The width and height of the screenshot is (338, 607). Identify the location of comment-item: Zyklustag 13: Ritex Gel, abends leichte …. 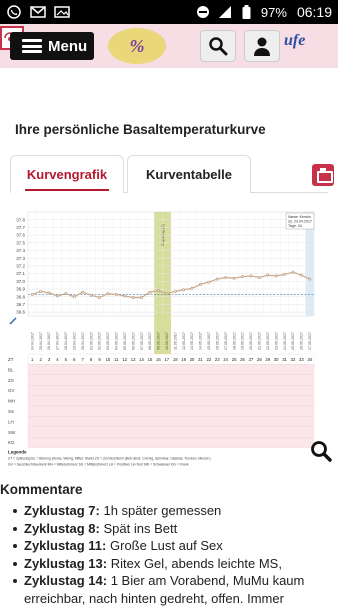
(171, 564).